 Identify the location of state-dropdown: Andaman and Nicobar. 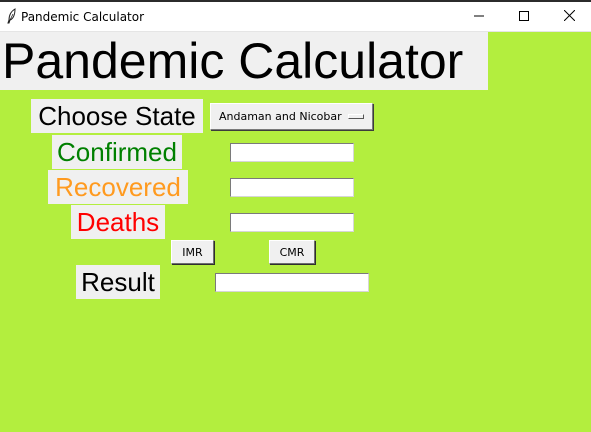
(291, 116).